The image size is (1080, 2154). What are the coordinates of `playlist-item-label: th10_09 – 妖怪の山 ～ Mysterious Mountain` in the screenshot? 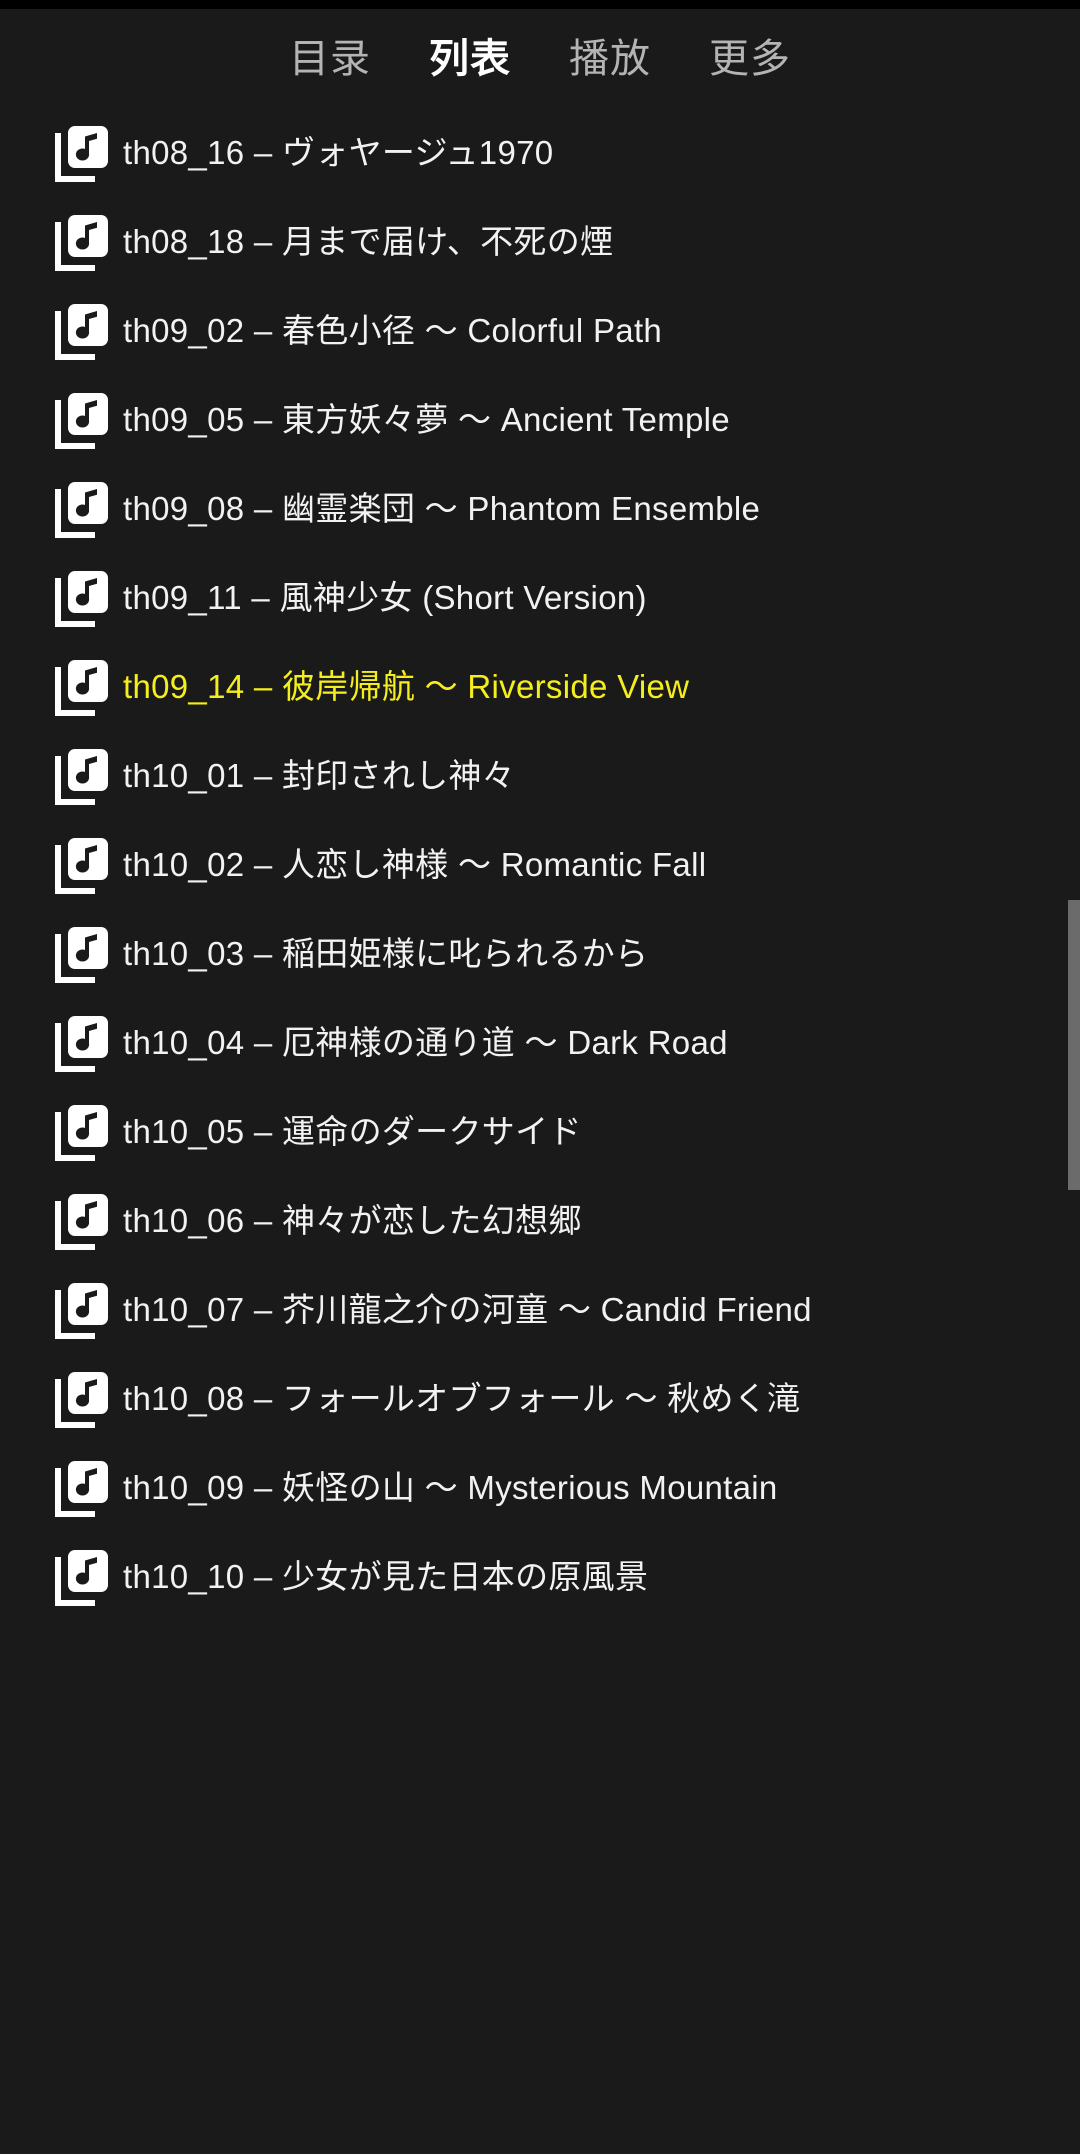 It's located at (450, 1487).